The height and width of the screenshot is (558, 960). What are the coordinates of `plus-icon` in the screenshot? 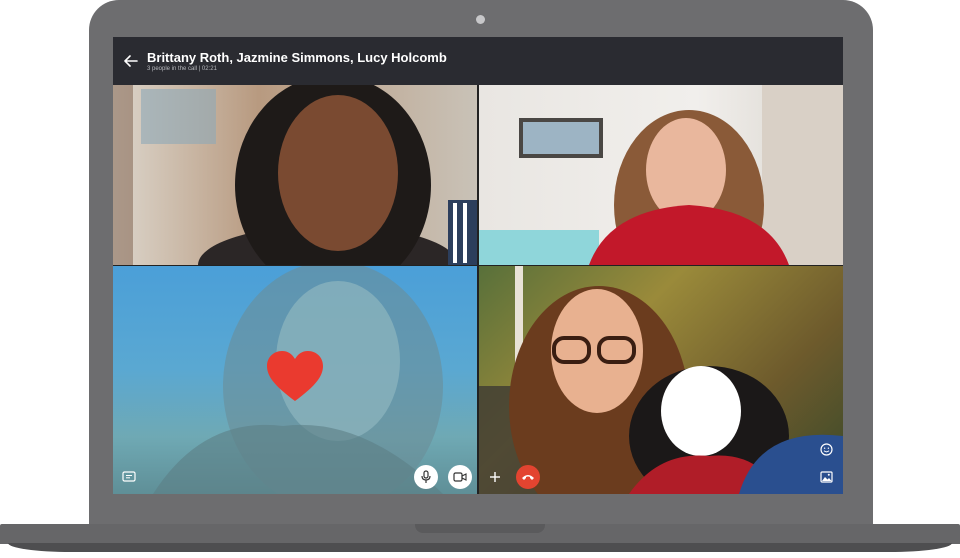 It's located at (495, 477).